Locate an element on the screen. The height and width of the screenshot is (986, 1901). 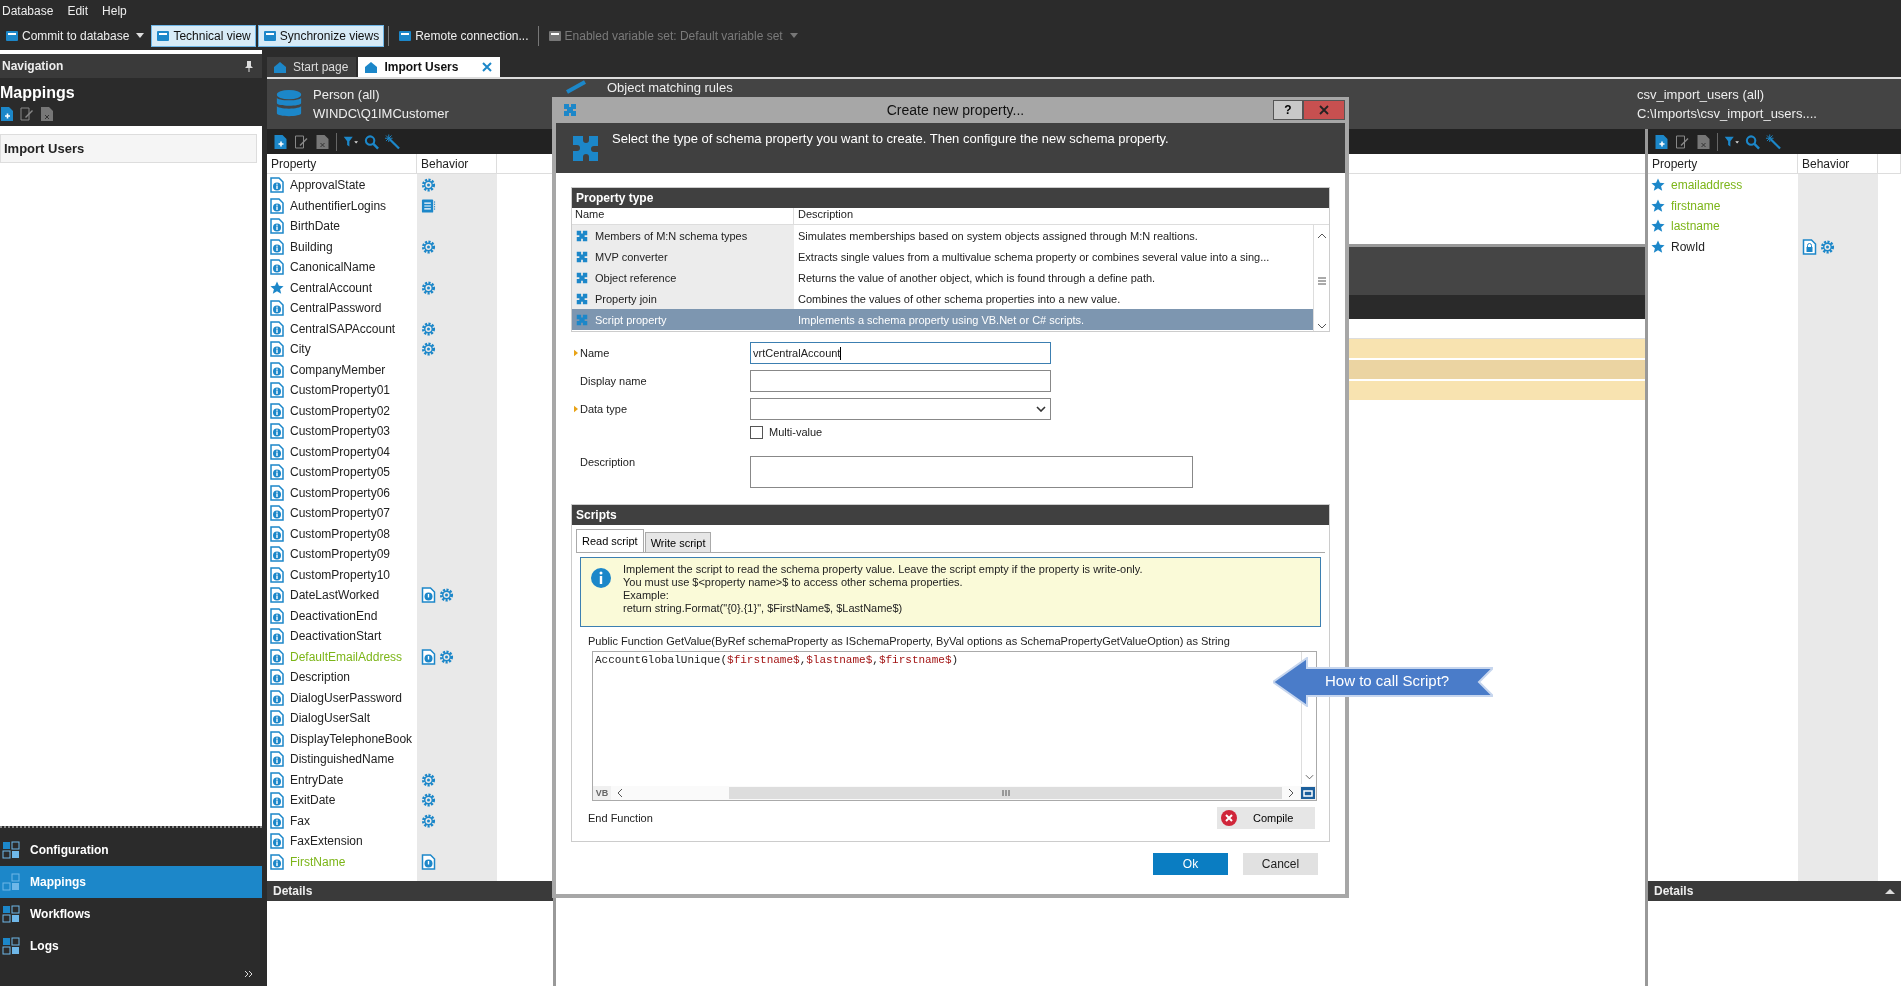
module-button: Logs is located at coordinates (131, 946).